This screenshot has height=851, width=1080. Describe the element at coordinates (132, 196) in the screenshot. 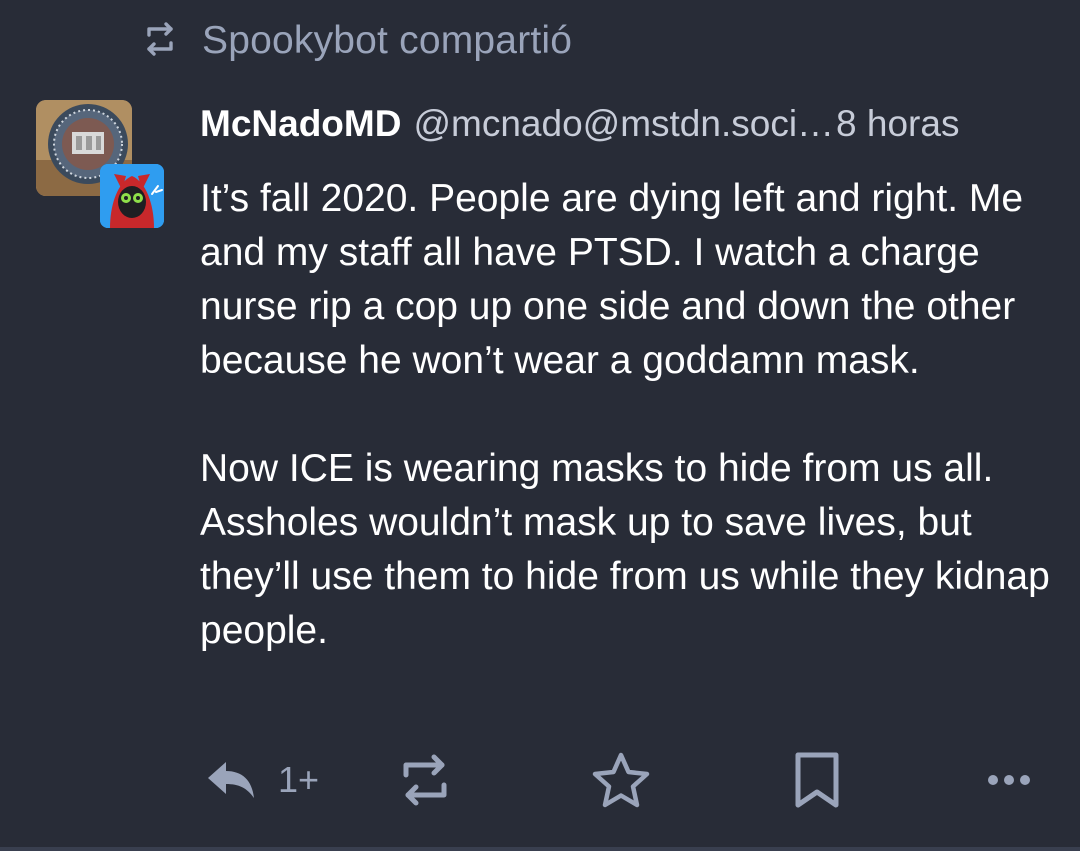

I see `booster-avatar` at that location.